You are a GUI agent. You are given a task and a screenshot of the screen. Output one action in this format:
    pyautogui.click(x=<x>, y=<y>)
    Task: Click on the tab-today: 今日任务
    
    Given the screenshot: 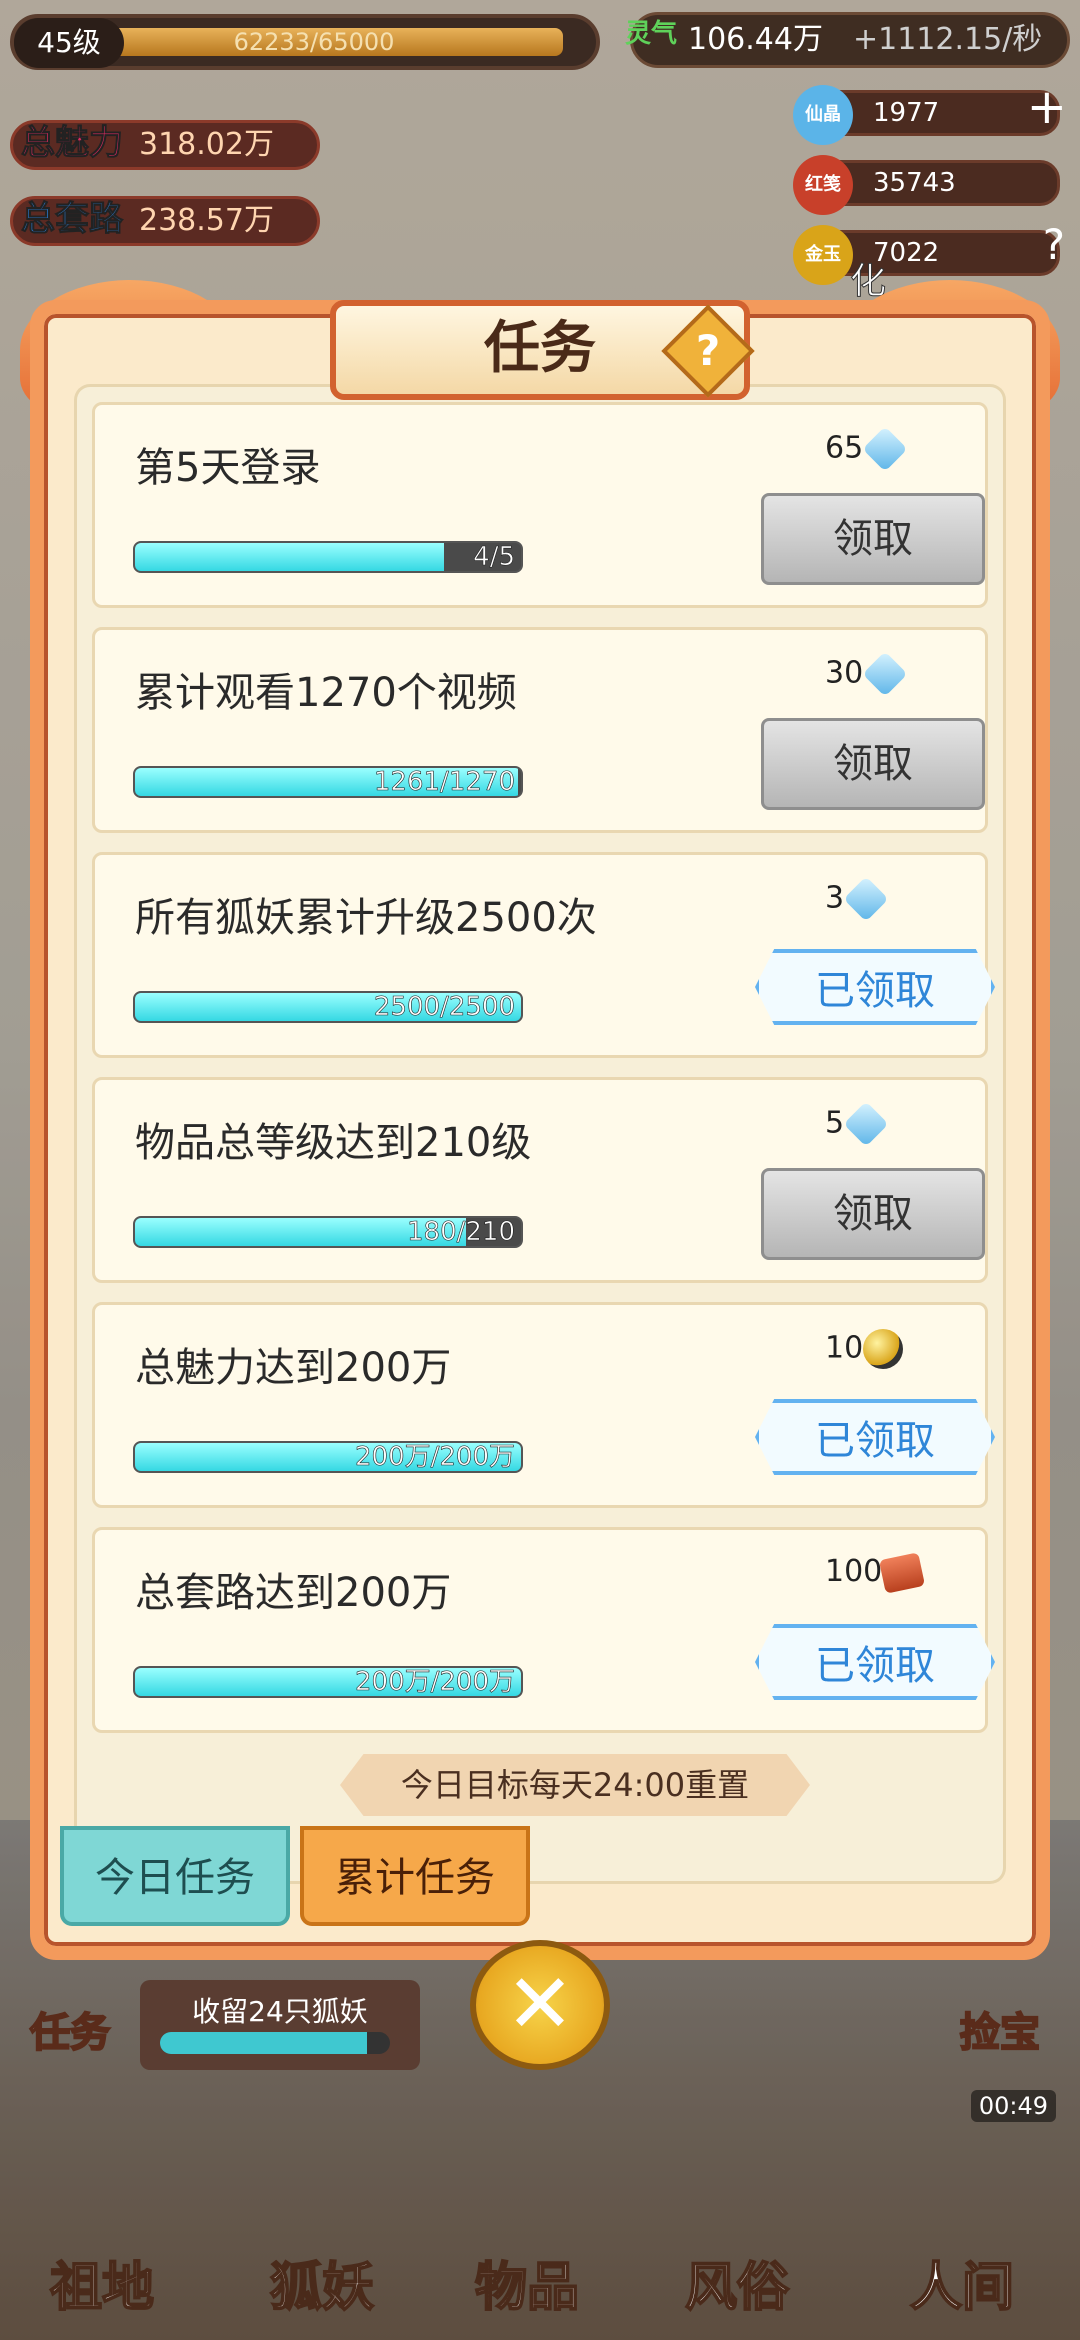 What is the action you would take?
    pyautogui.click(x=175, y=1876)
    